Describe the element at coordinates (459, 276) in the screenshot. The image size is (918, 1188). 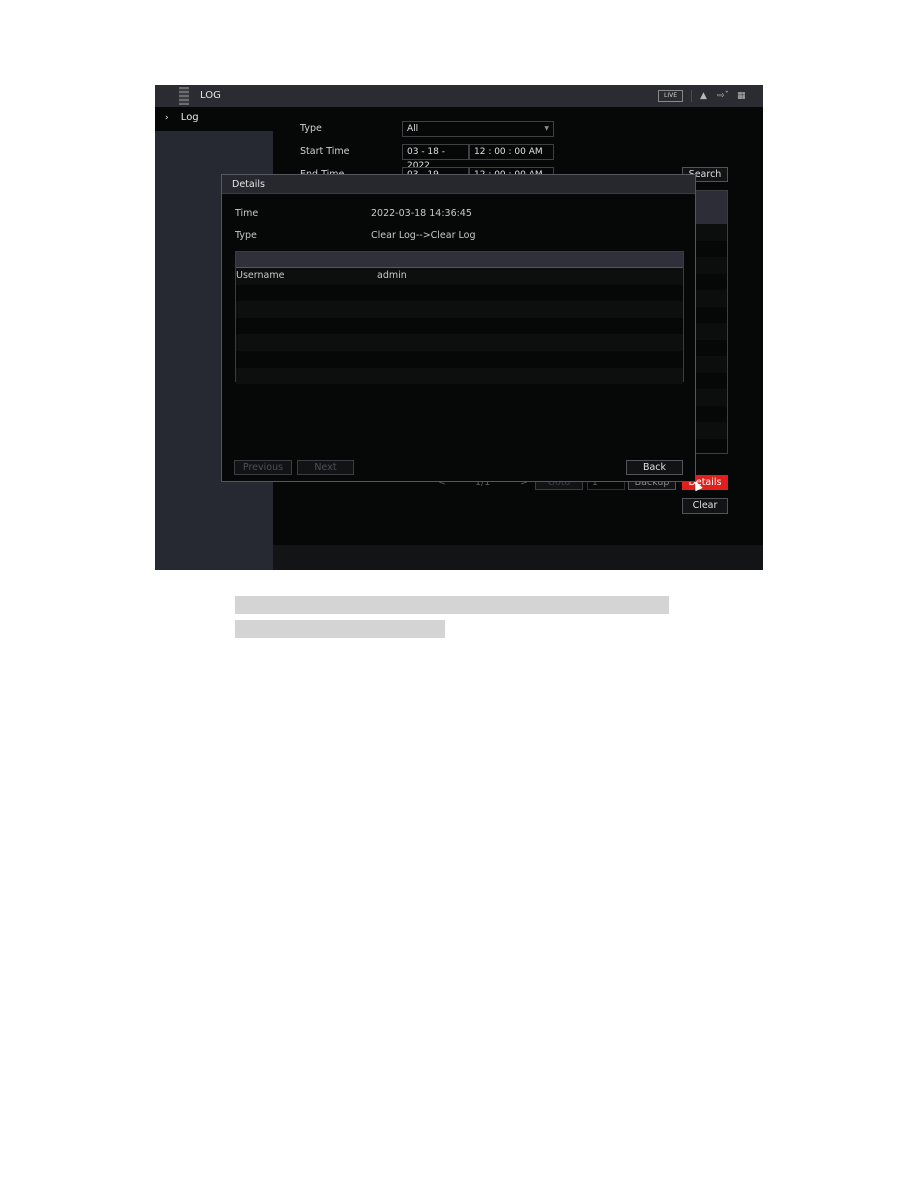
I see `table-row: Username admin` at that location.